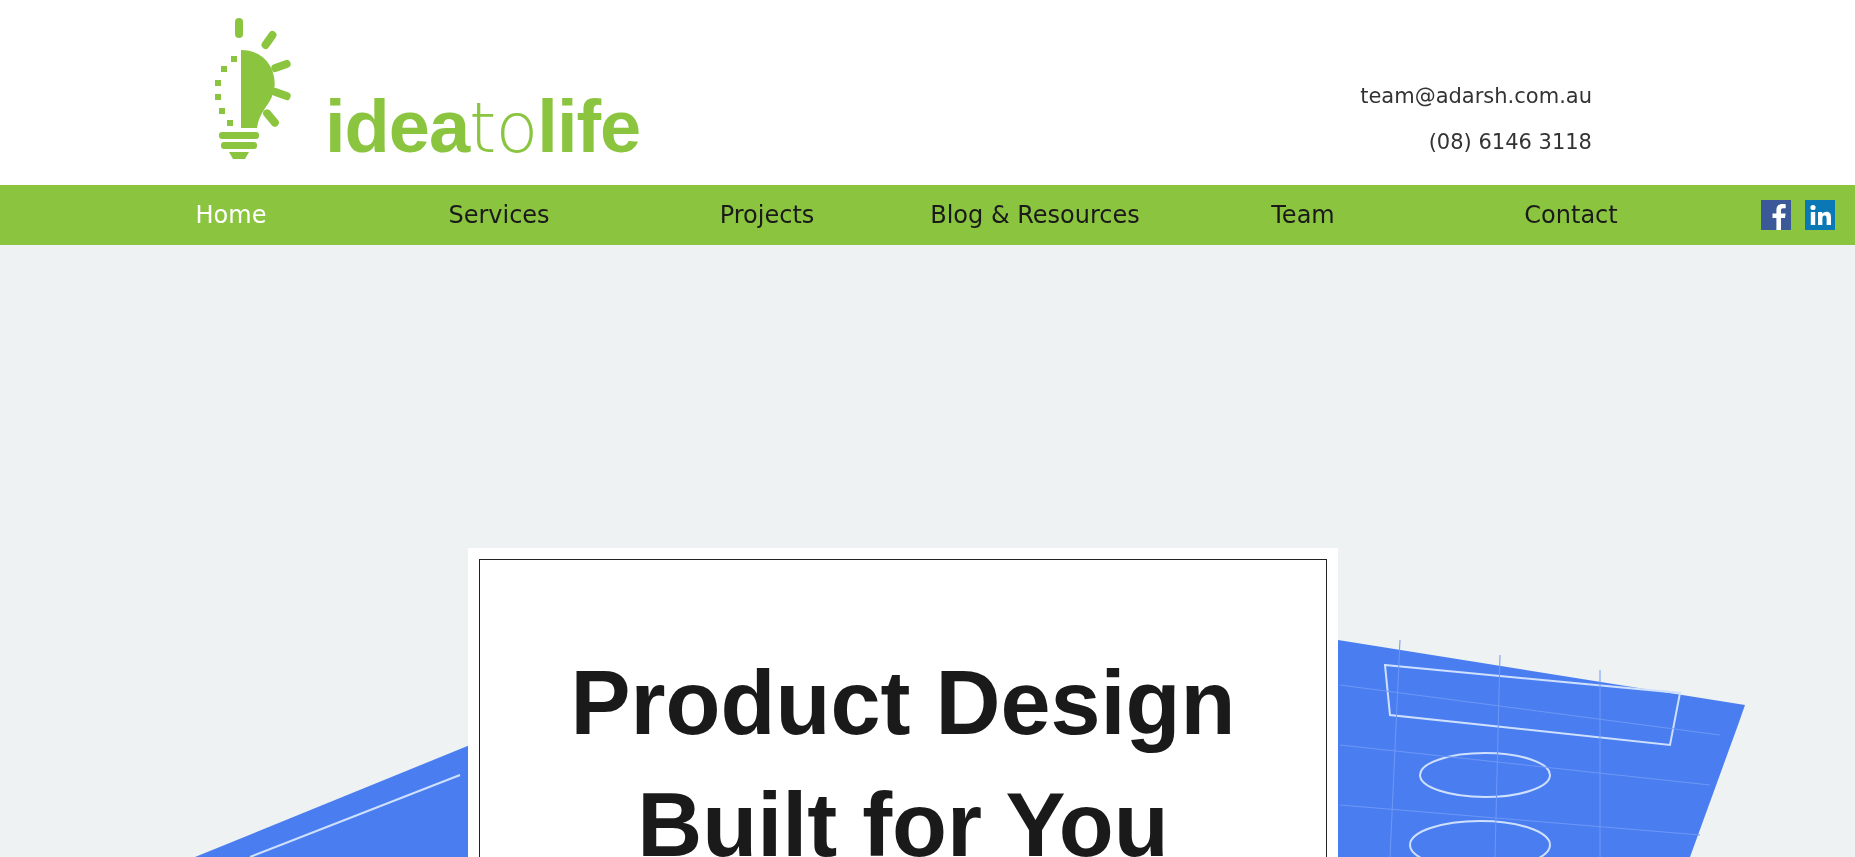 The height and width of the screenshot is (857, 1855). Describe the element at coordinates (1571, 215) in the screenshot. I see `nav-link: Contact` at that location.